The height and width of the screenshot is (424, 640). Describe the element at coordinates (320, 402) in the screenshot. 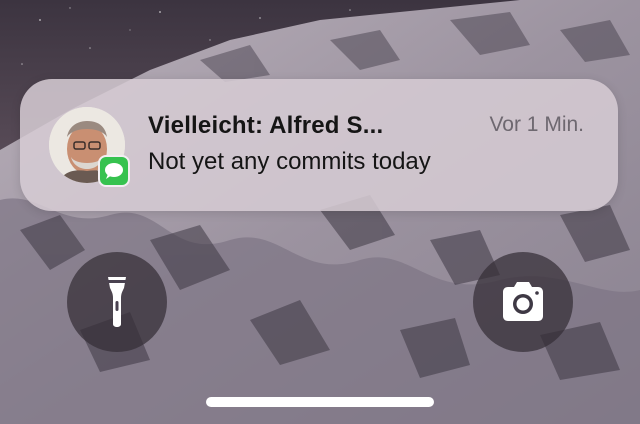

I see `home-indicator` at that location.